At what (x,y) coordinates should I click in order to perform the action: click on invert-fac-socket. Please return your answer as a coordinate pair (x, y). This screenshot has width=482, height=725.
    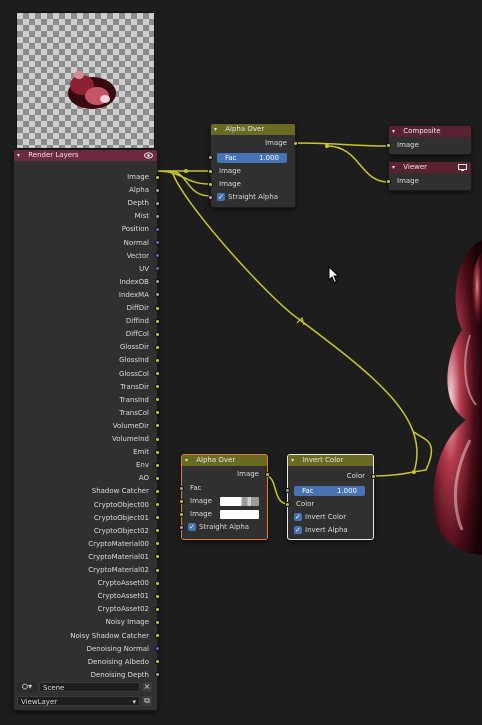
    Looking at the image, I should click on (287, 490).